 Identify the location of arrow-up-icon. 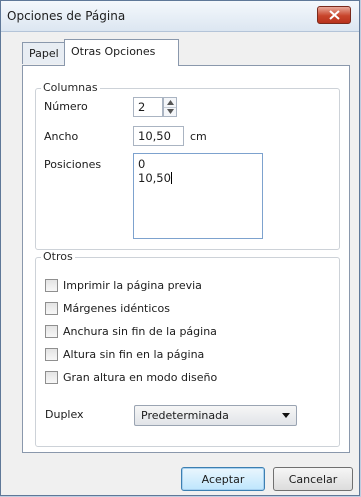
(170, 102).